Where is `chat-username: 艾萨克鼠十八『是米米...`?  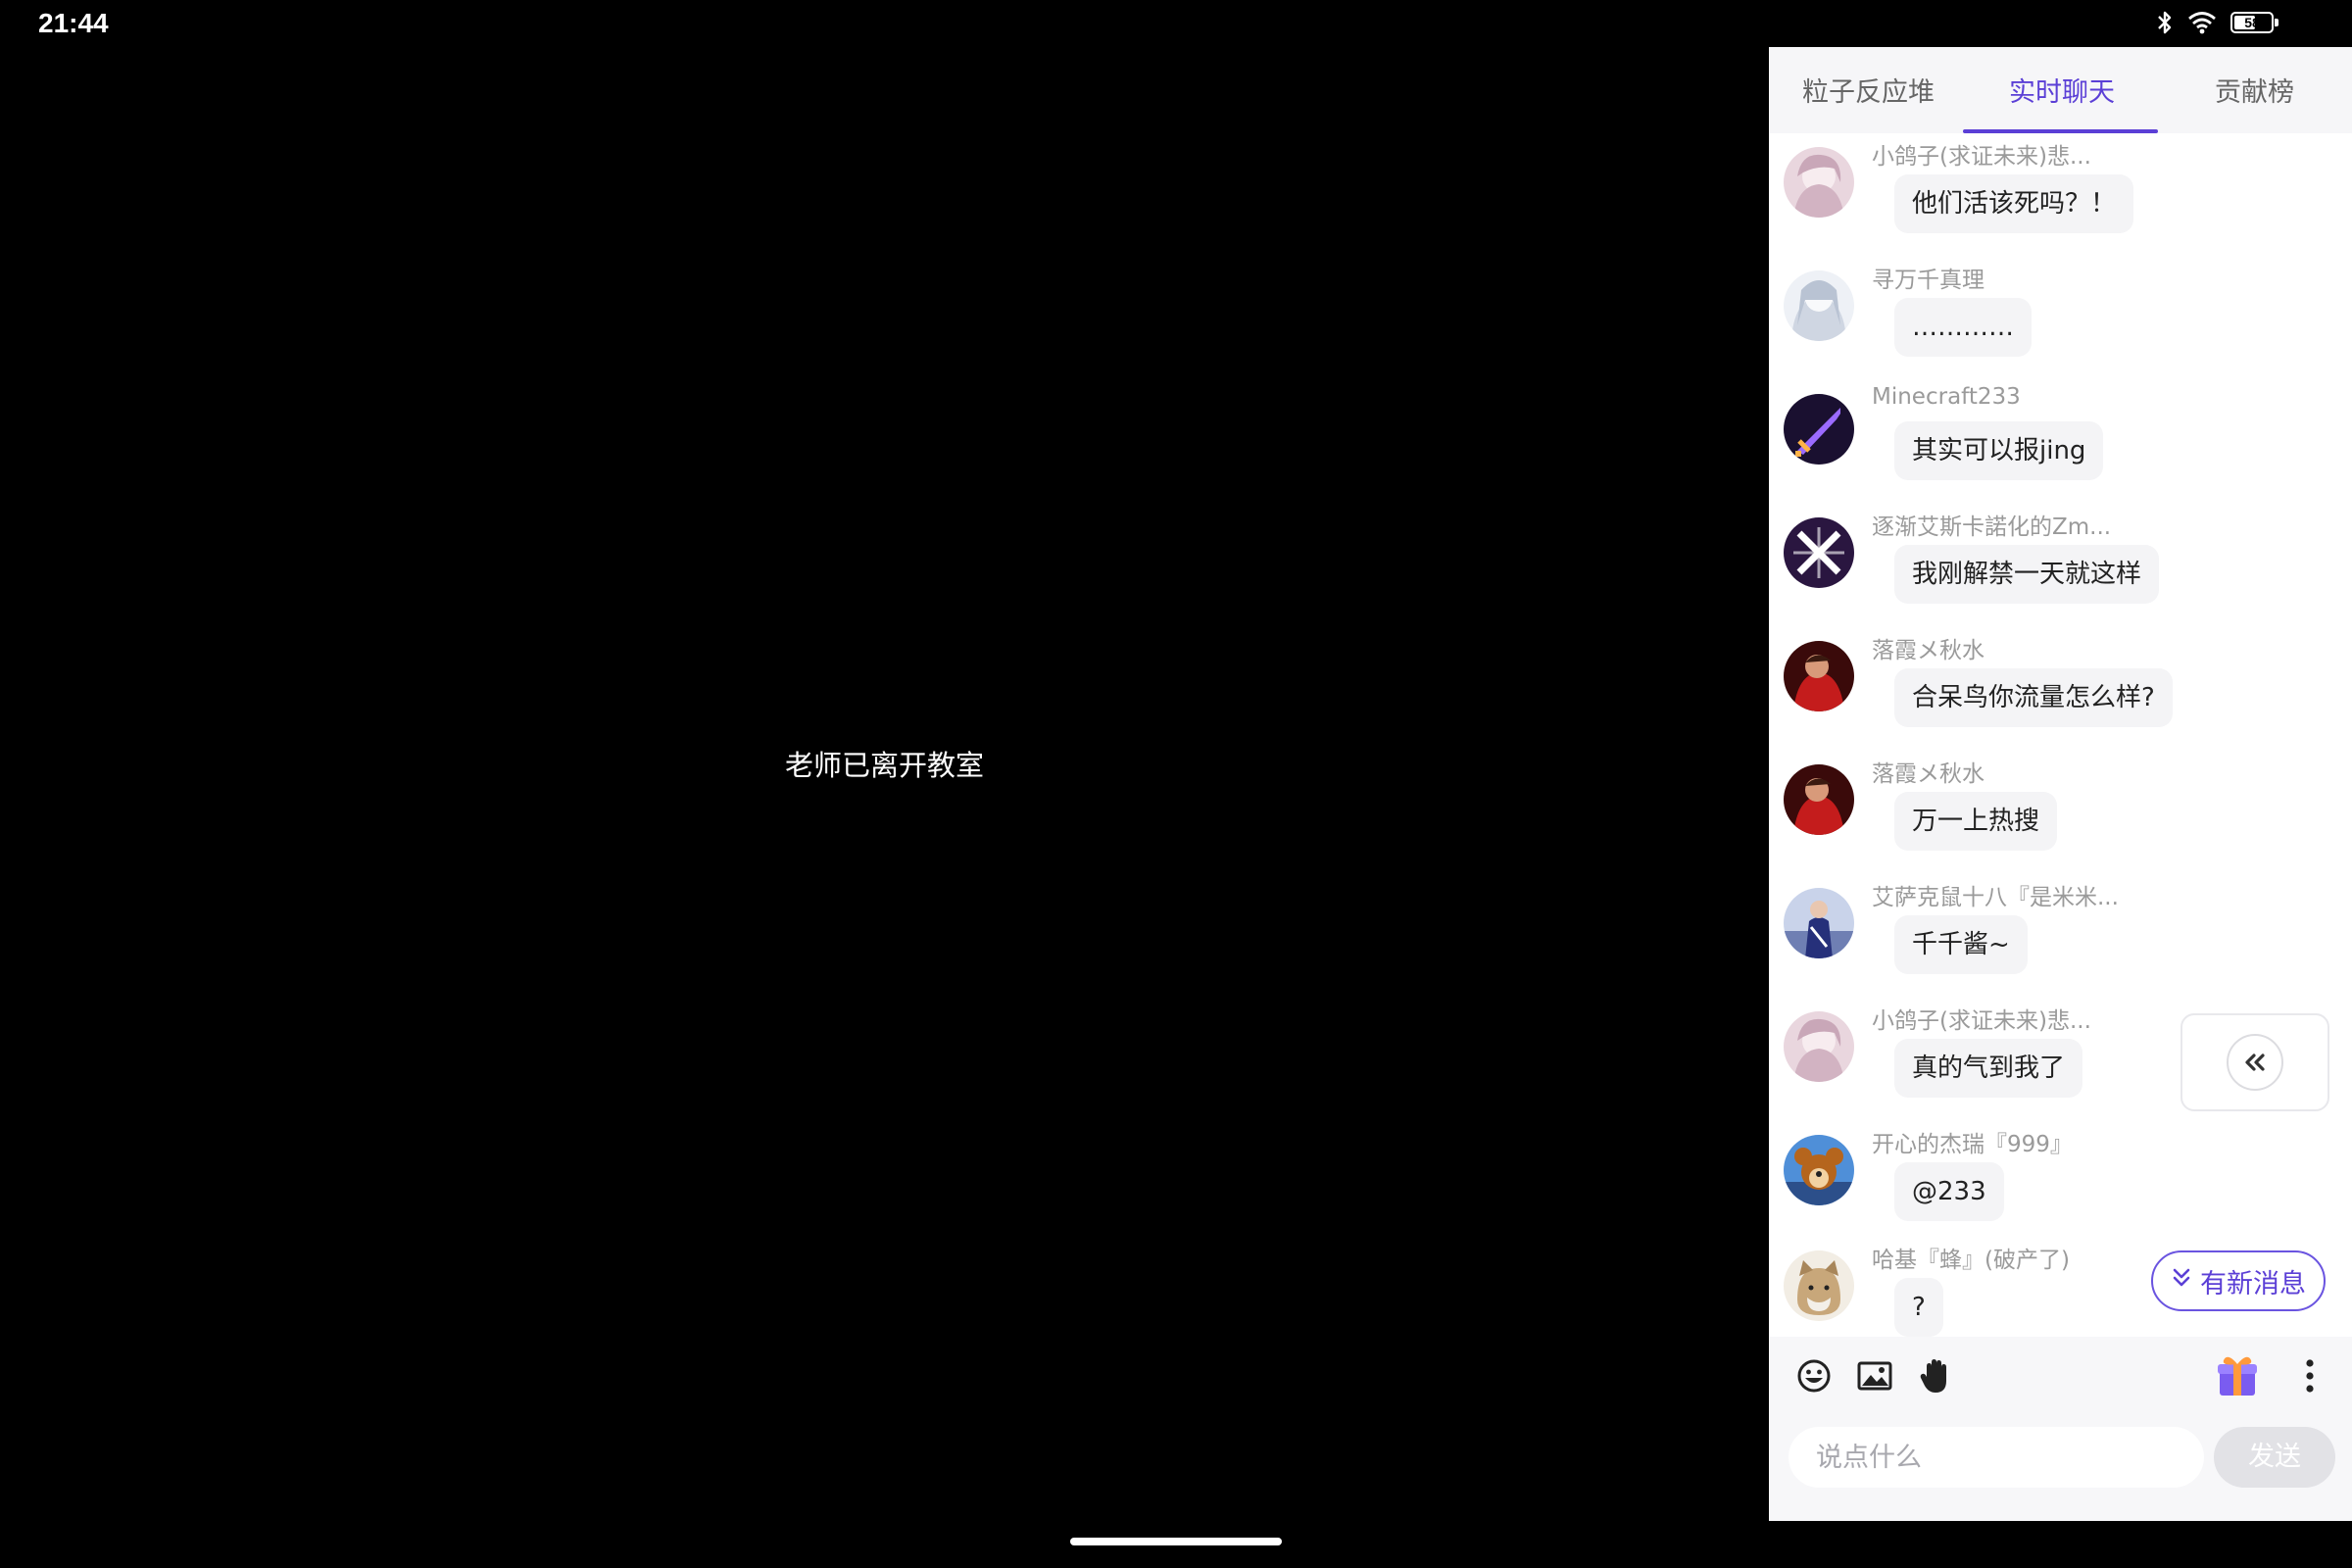
chat-username: 艾萨克鼠十八『是米米... is located at coordinates (1995, 894).